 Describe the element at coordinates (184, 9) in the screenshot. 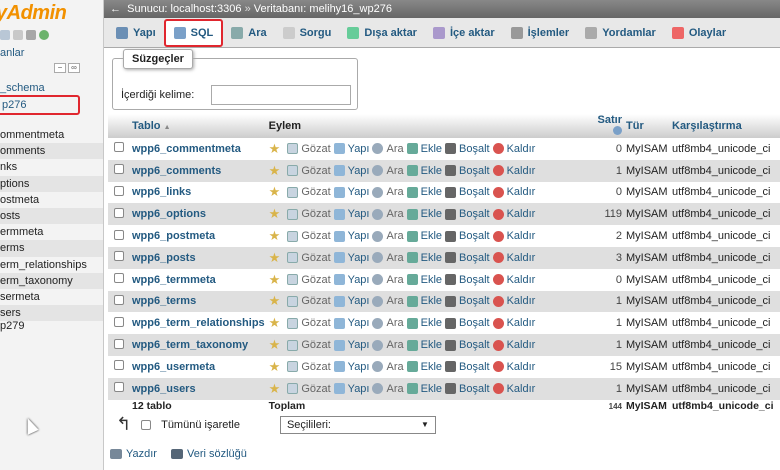

I see `breadcrumb-server: Sunucu: localhost:3306` at that location.